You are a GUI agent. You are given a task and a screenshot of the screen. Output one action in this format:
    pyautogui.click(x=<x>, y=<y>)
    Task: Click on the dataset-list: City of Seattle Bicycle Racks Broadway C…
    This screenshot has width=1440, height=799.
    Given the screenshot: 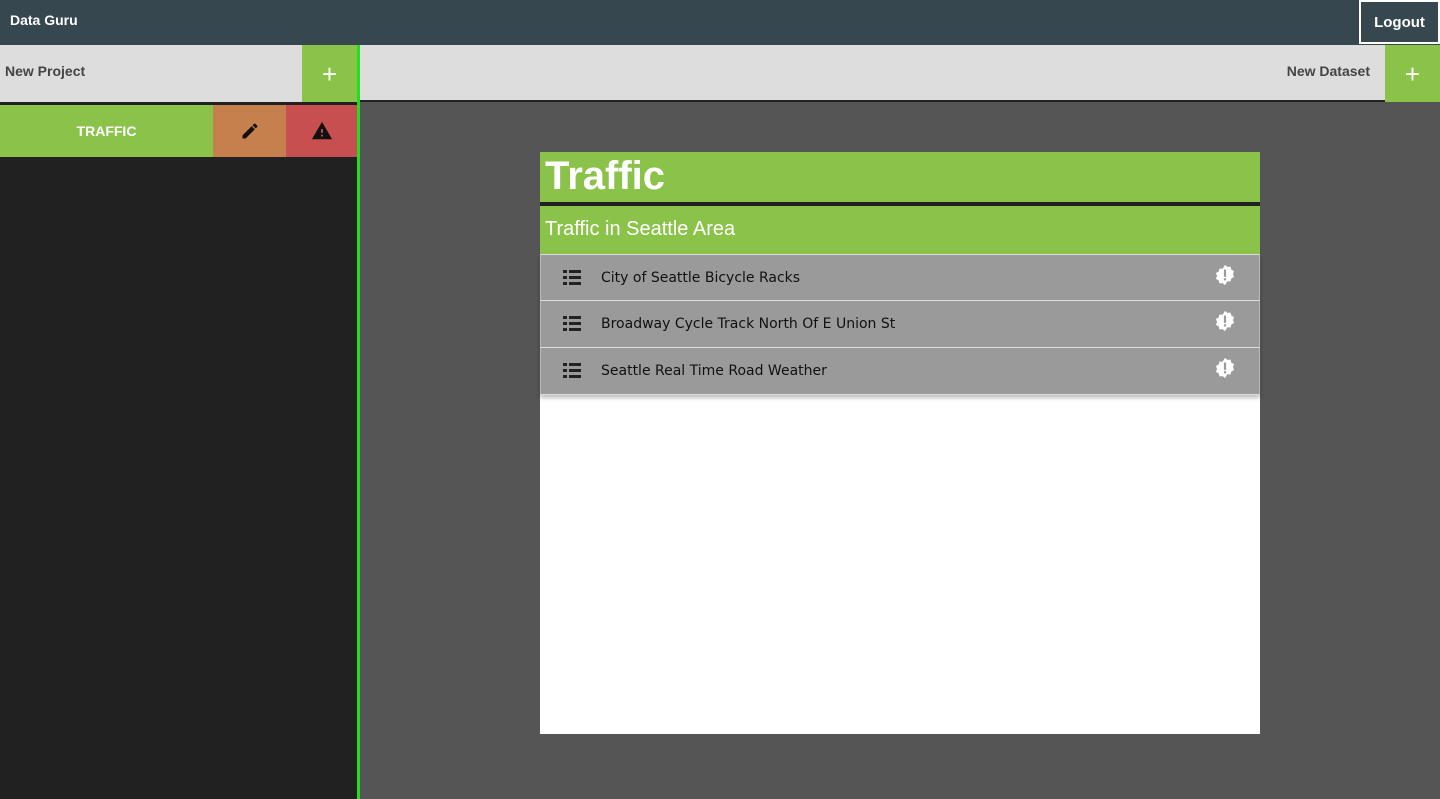 What is the action you would take?
    pyautogui.click(x=900, y=324)
    